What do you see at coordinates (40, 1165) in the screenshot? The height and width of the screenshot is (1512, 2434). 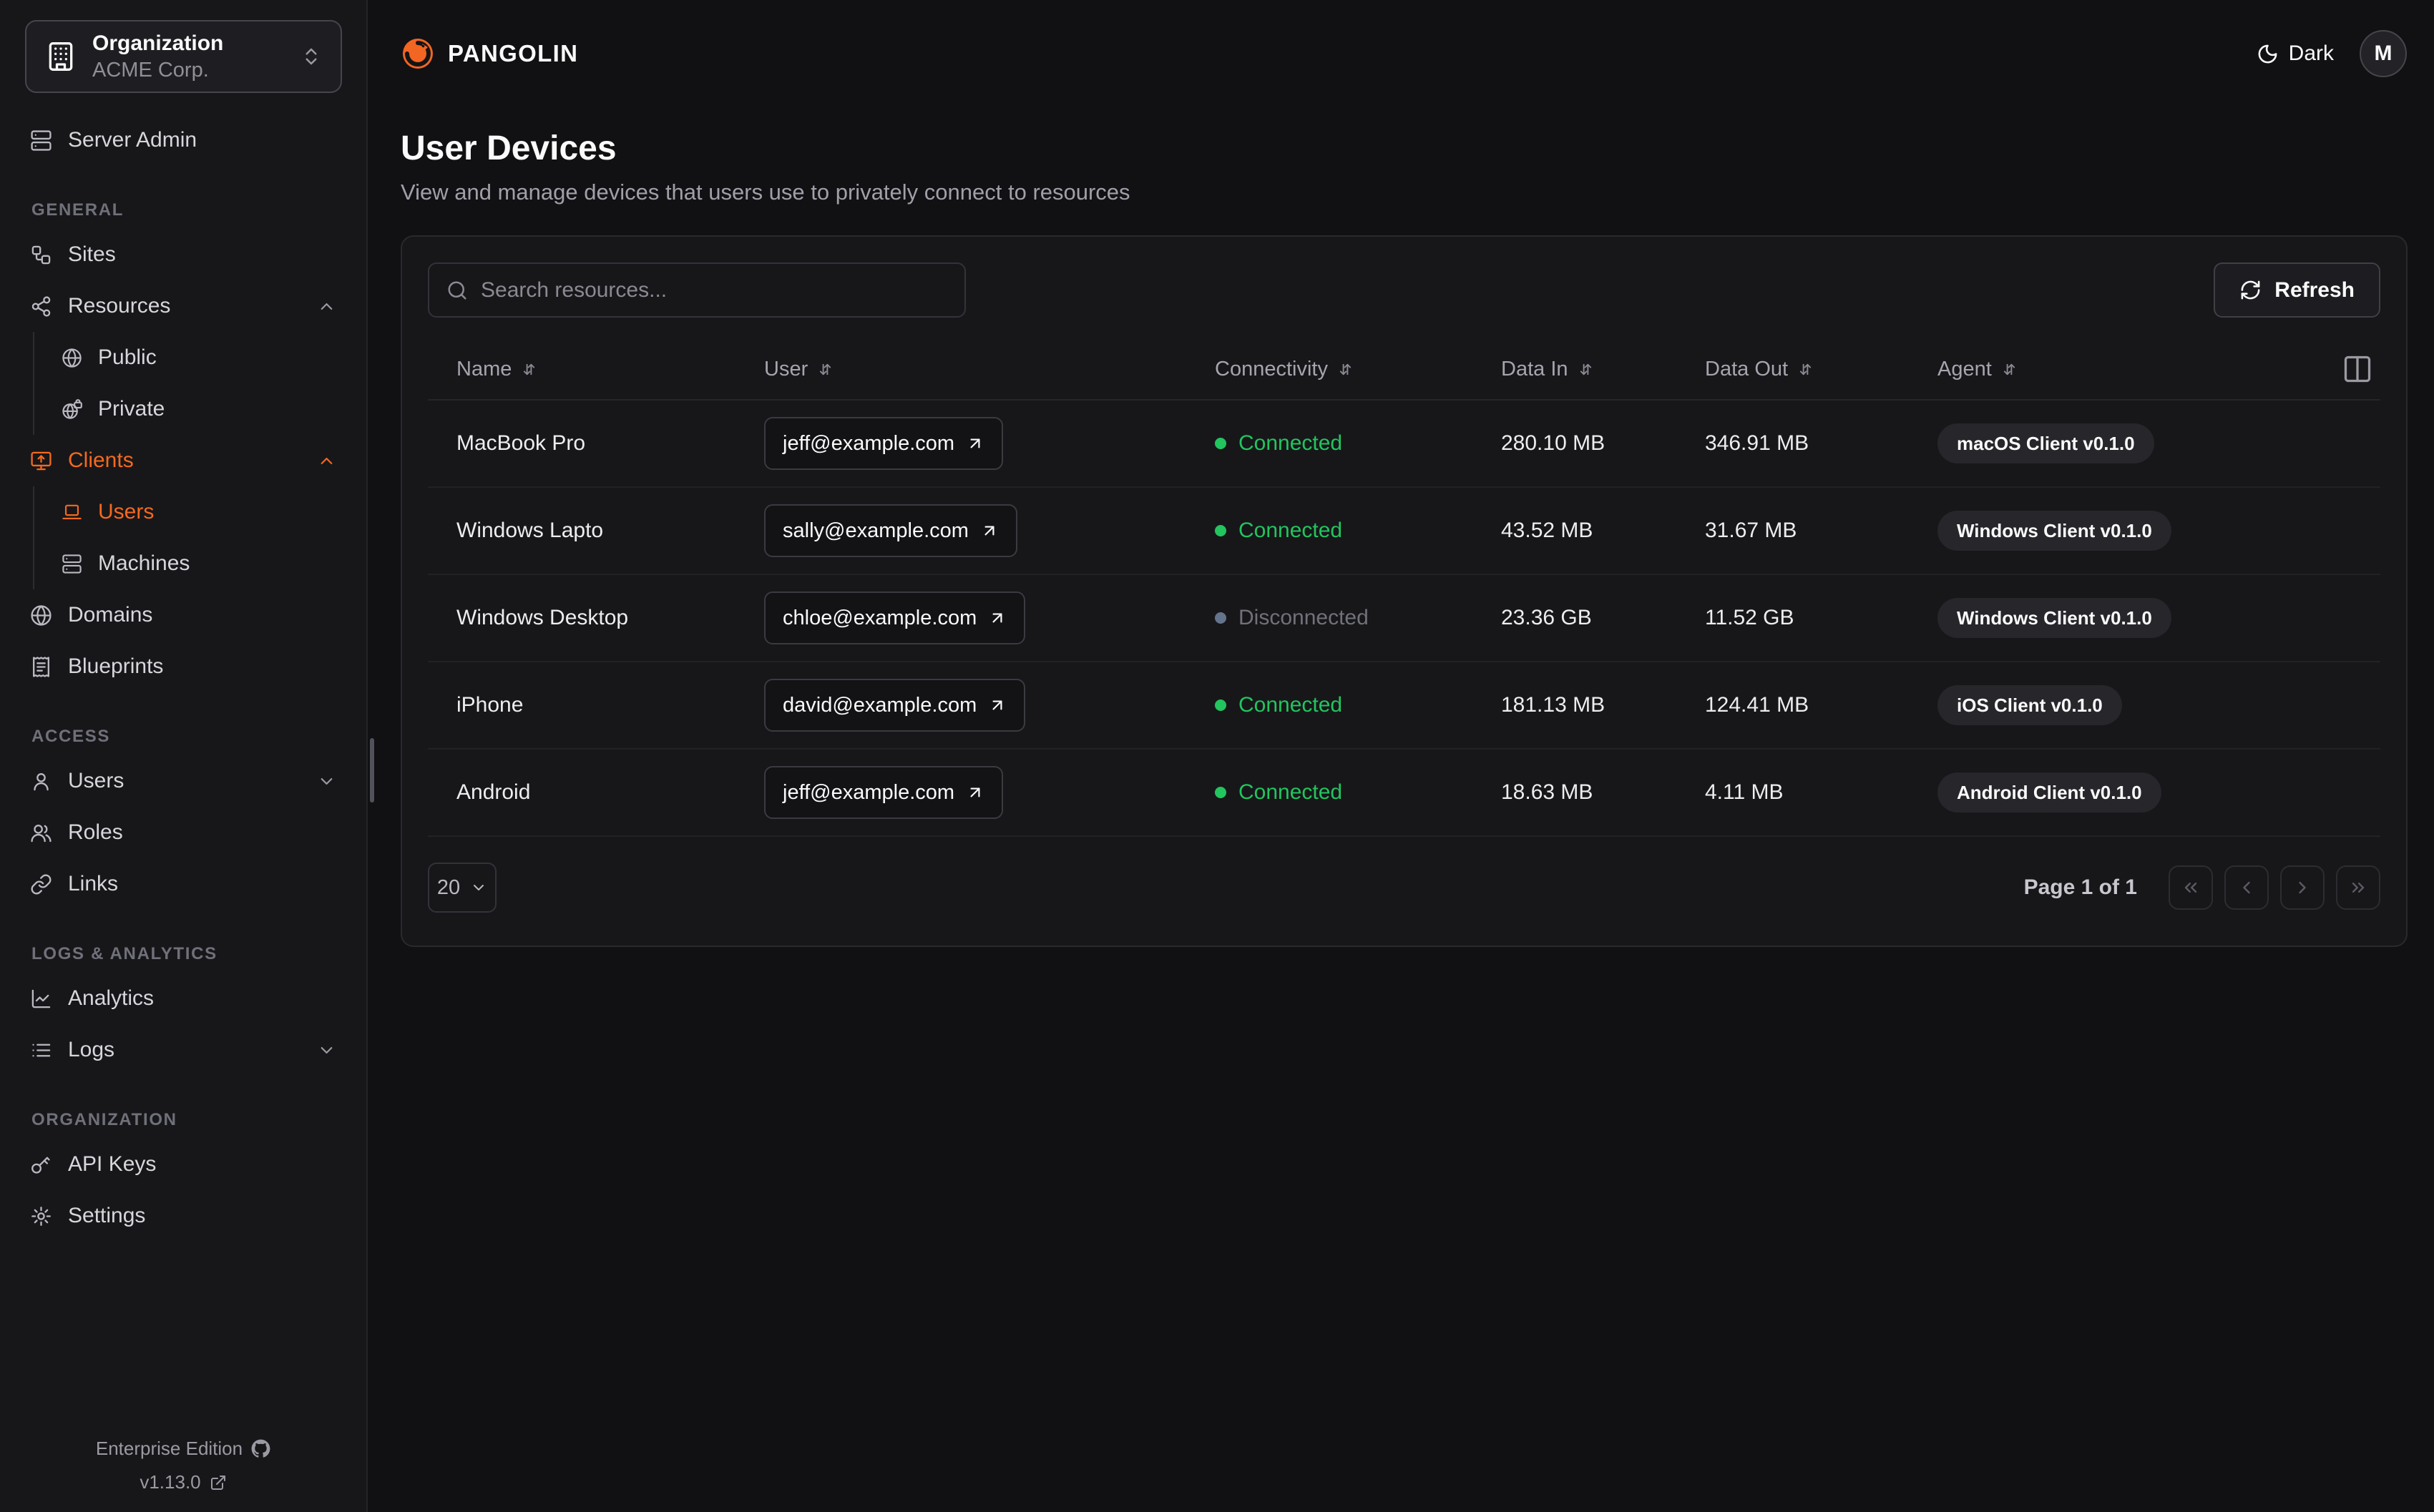 I see `key-icon` at bounding box center [40, 1165].